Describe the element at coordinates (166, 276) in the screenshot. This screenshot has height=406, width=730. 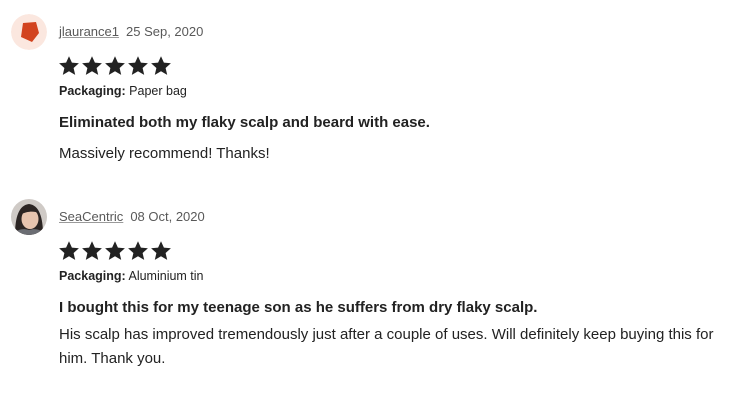
I see `packaging-value: Aluminium tin` at that location.